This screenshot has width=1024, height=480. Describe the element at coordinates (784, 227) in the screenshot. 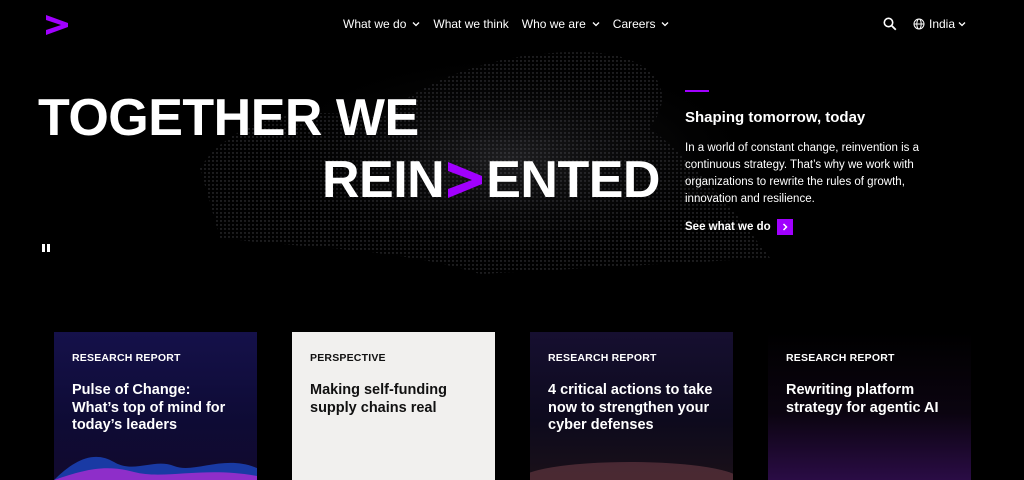

I see `chevron-right-icon` at that location.